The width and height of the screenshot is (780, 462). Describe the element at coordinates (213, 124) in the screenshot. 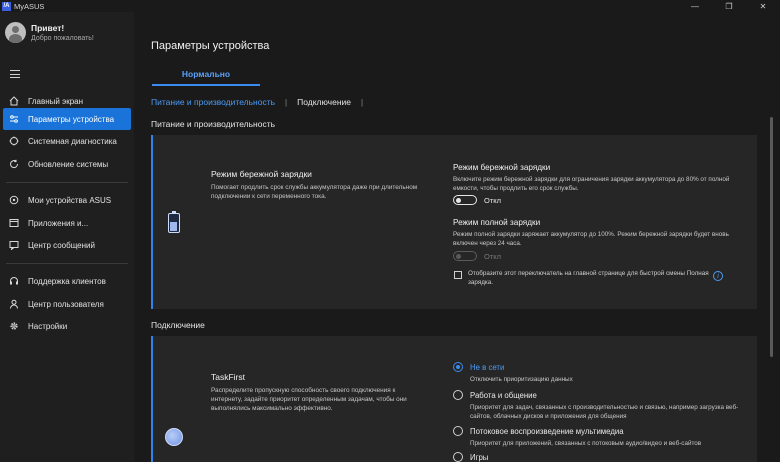

I see `section-title-power: Питание и производительность` at that location.